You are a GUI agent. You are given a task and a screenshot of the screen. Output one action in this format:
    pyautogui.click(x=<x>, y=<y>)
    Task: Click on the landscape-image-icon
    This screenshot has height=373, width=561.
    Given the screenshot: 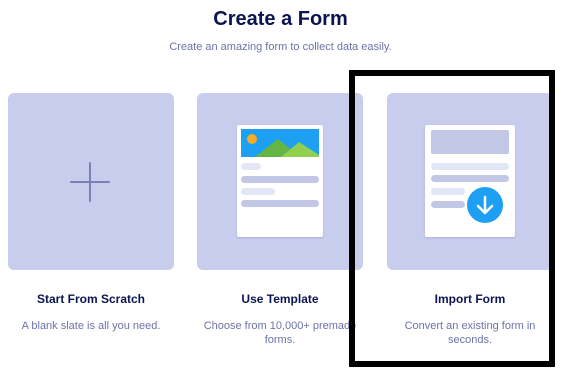 What is the action you would take?
    pyautogui.click(x=280, y=143)
    